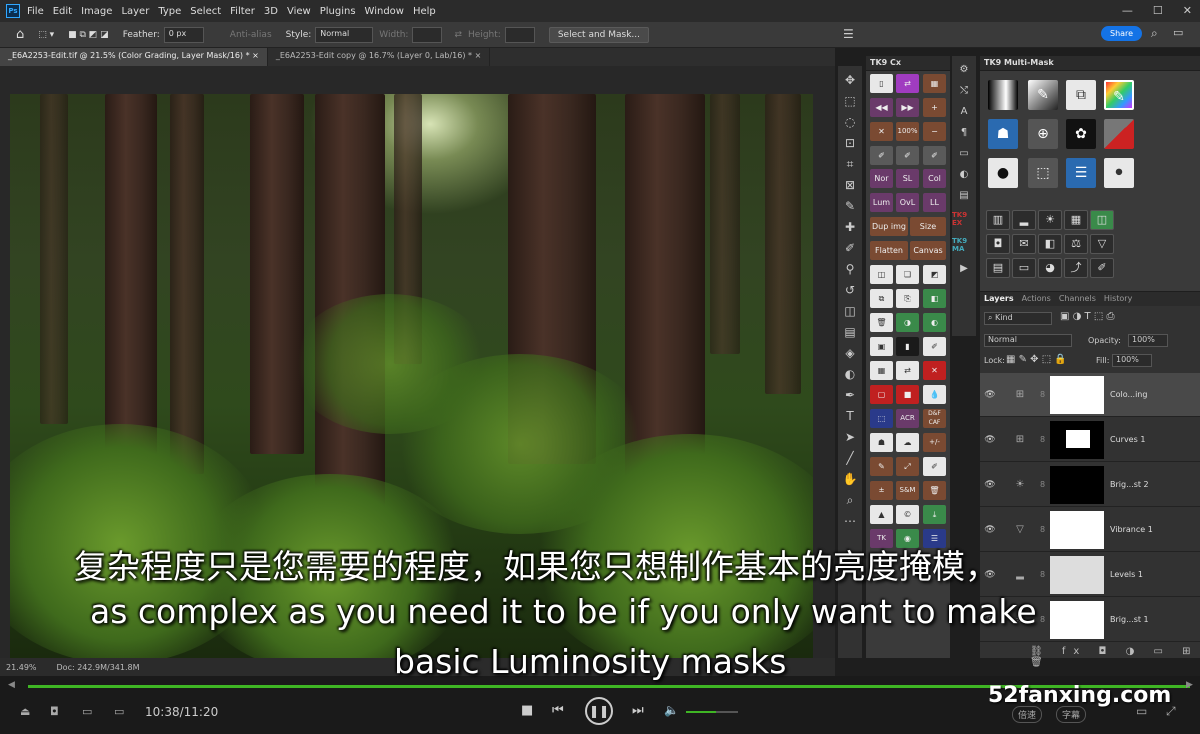  Describe the element at coordinates (62, 11) in the screenshot. I see `menu-edit: Edit` at that location.